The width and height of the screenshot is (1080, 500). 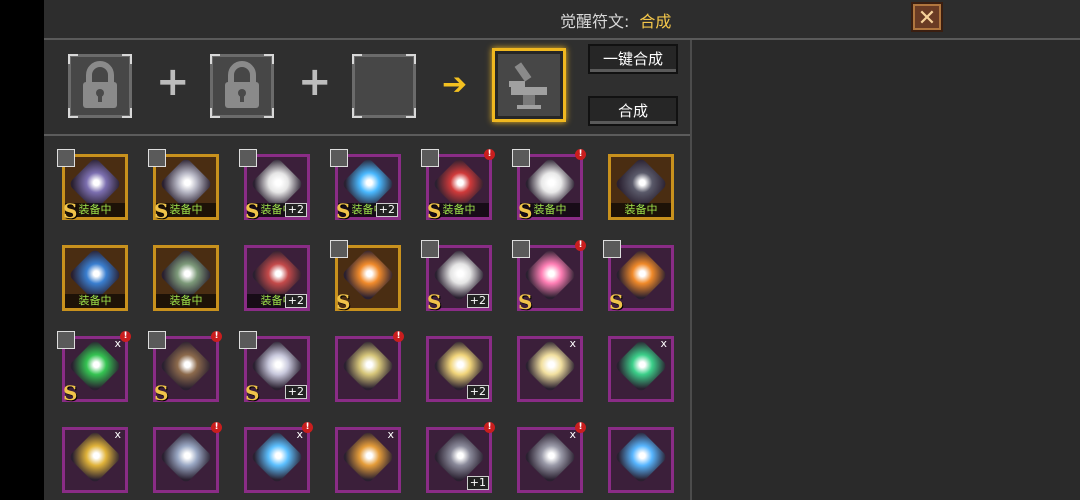 What do you see at coordinates (477, 483) in the screenshot?
I see `rune-level: +1` at bounding box center [477, 483].